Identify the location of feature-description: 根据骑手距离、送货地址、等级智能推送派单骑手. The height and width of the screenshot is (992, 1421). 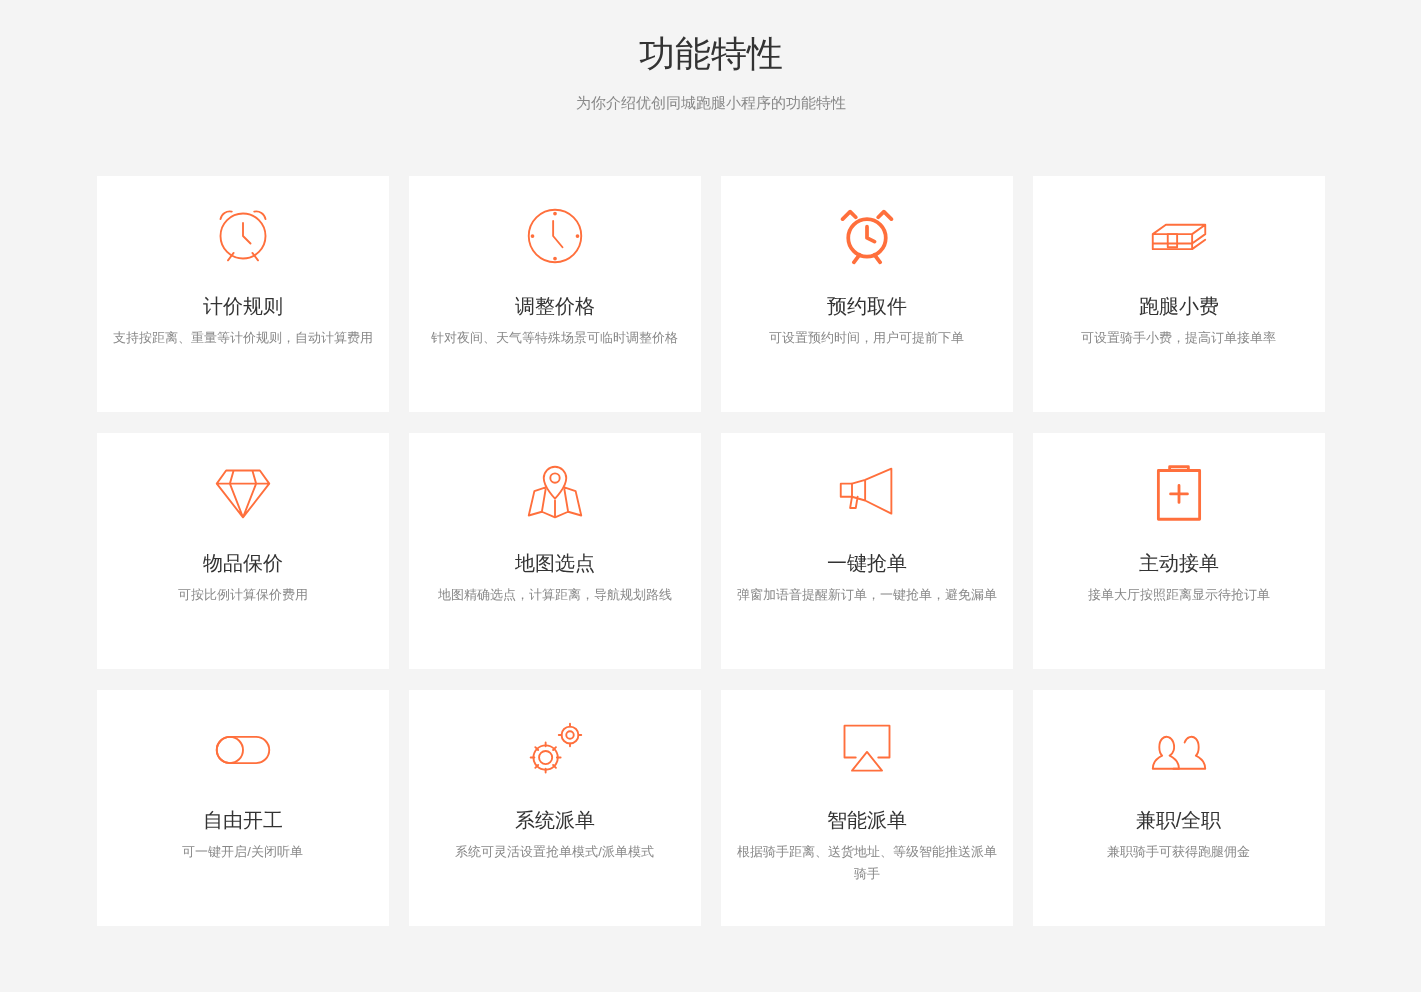
(866, 863).